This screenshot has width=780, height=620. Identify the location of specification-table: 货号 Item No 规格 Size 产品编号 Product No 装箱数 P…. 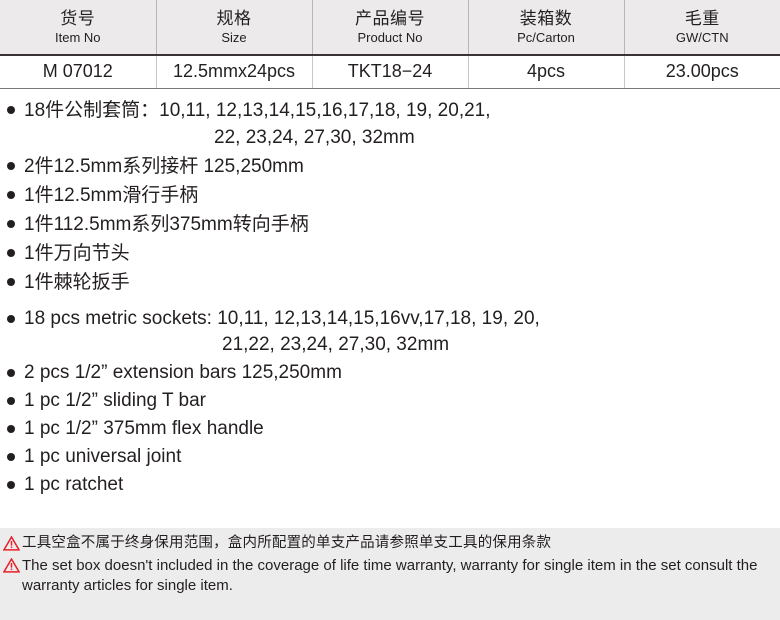
(390, 44).